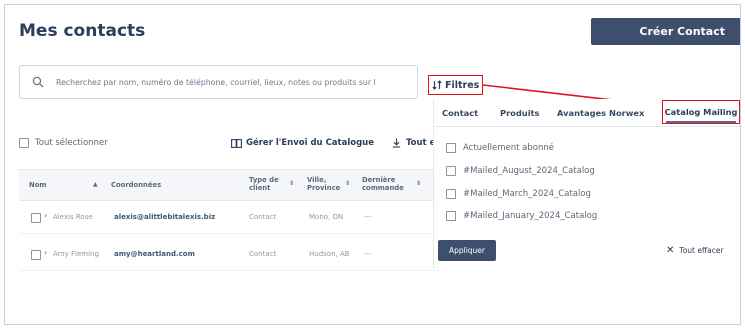  Describe the element at coordinates (73, 217) in the screenshot. I see `contact-name: Alexis Rose` at that location.